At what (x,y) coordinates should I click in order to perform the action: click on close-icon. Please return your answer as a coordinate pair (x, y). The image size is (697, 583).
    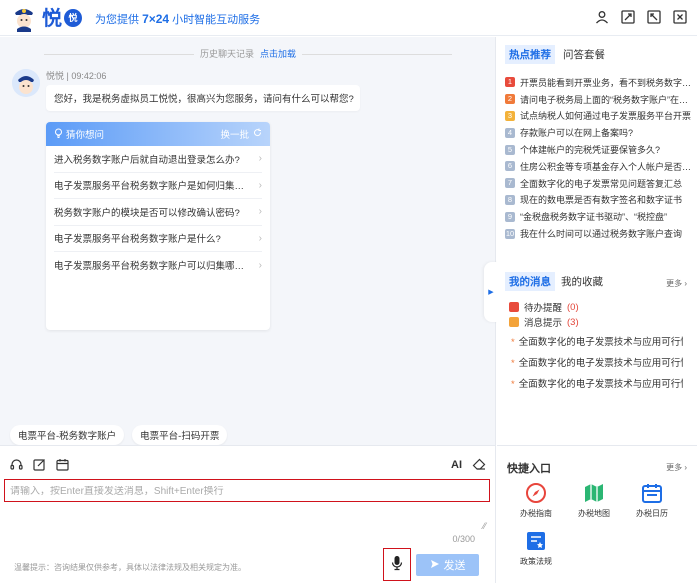
    Looking at the image, I should click on (680, 17).